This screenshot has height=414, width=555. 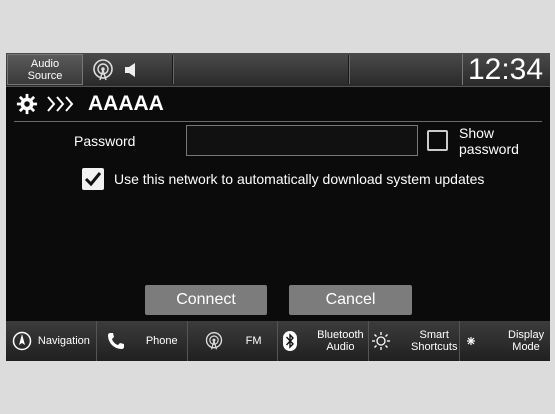 I want to click on compass-icon, so click(x=22, y=341).